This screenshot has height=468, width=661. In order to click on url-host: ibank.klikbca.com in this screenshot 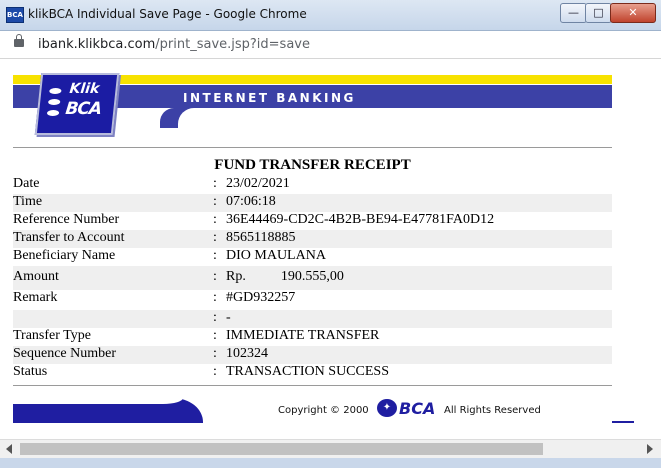, I will do `click(97, 44)`.